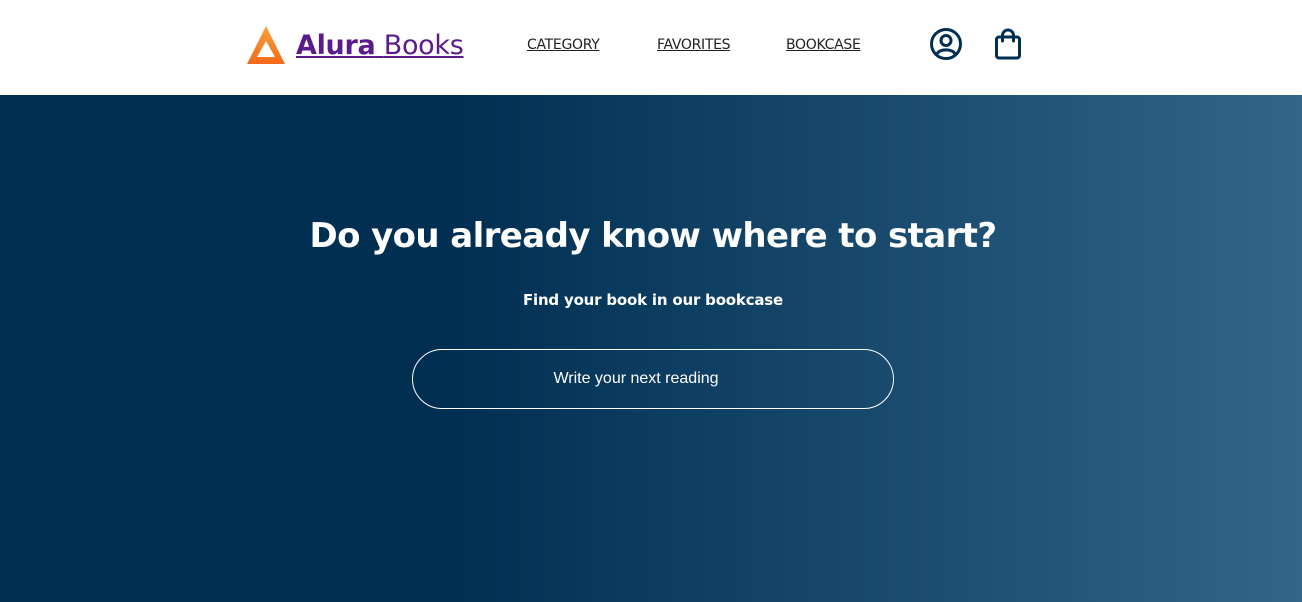  What do you see at coordinates (266, 45) in the screenshot?
I see `triangle-logo-icon` at bounding box center [266, 45].